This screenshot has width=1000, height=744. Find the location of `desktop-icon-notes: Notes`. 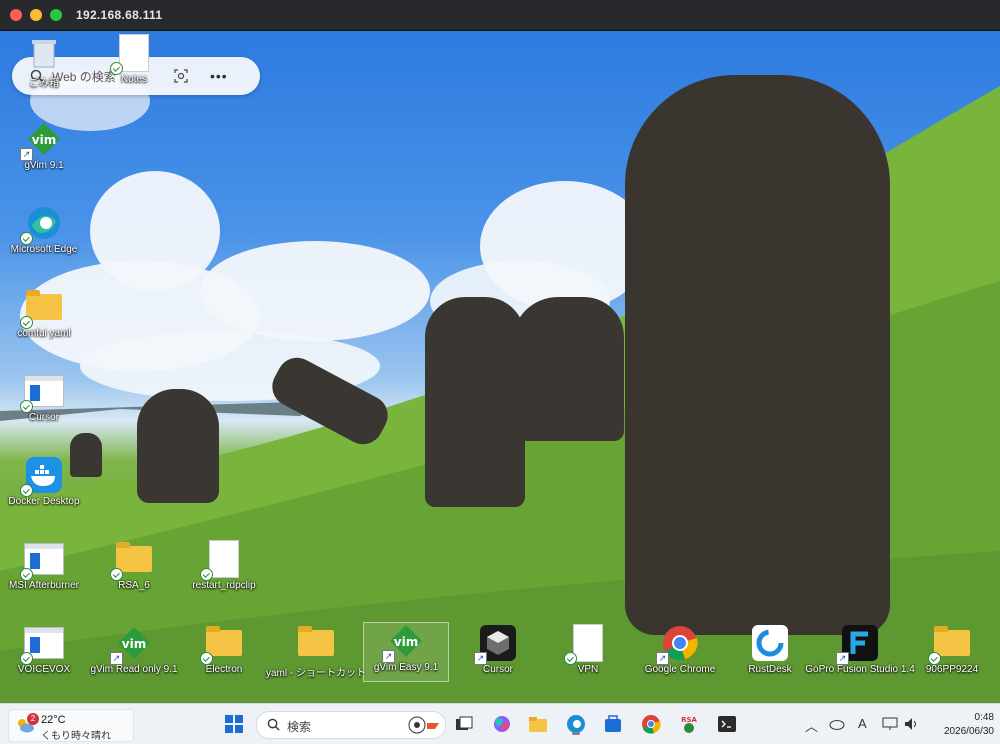

desktop-icon-notes: Notes is located at coordinates (134, 59).